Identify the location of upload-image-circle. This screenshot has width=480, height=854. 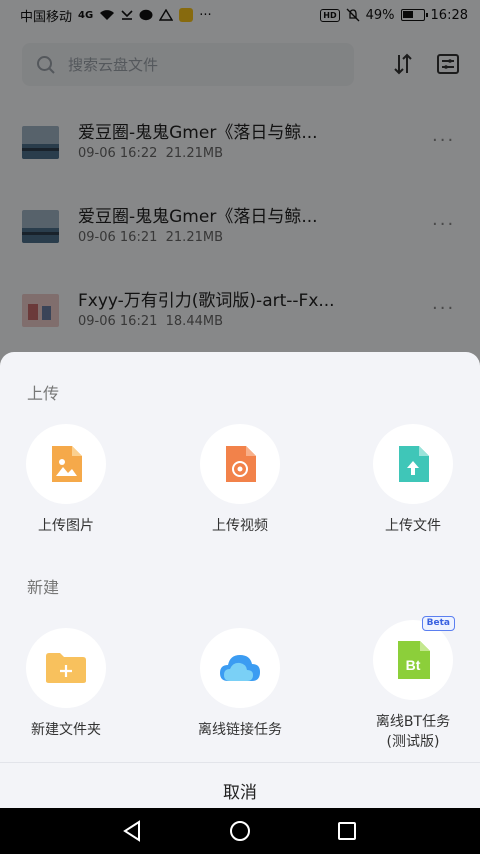
(66, 464).